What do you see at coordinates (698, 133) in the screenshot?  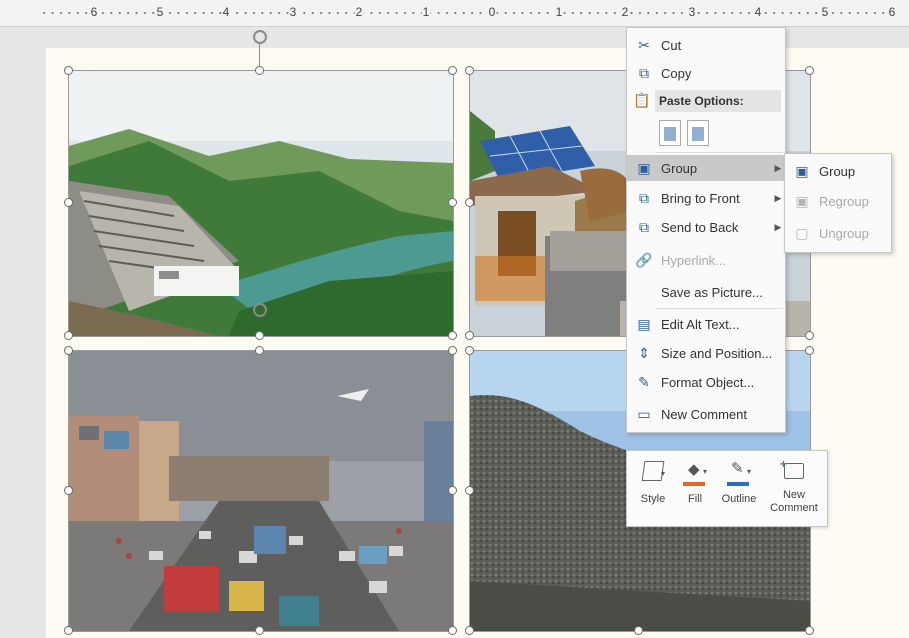 I see `paste-option-picture` at bounding box center [698, 133].